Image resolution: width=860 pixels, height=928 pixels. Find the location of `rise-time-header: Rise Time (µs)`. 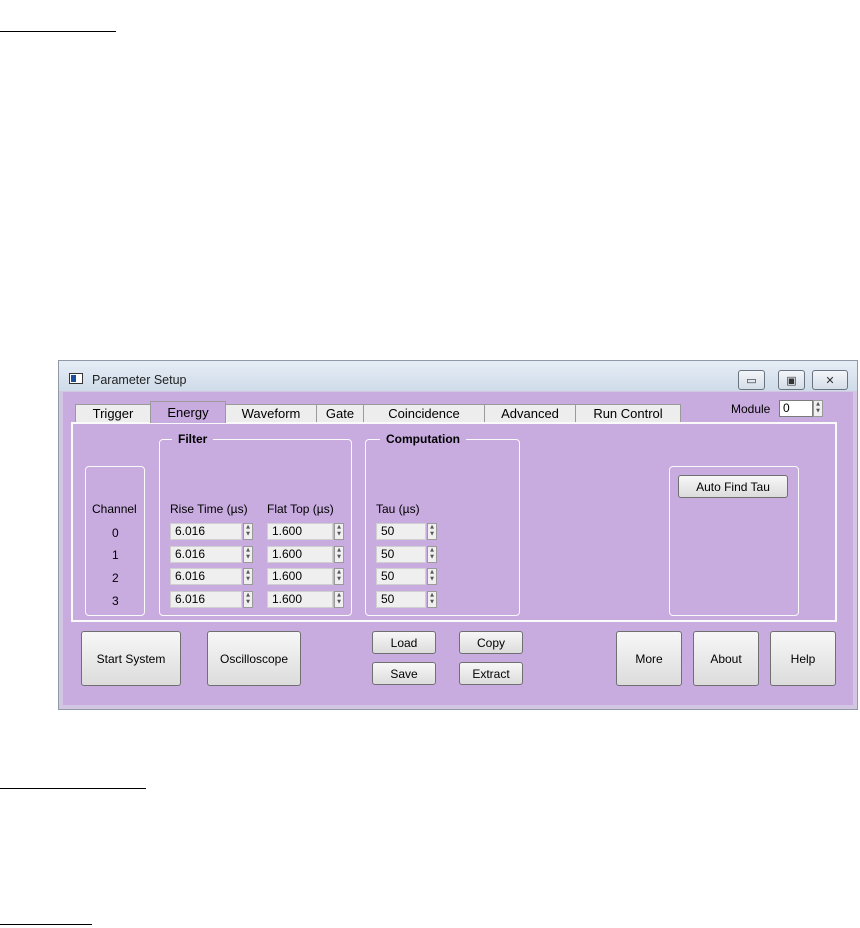

rise-time-header: Rise Time (µs) is located at coordinates (209, 509).